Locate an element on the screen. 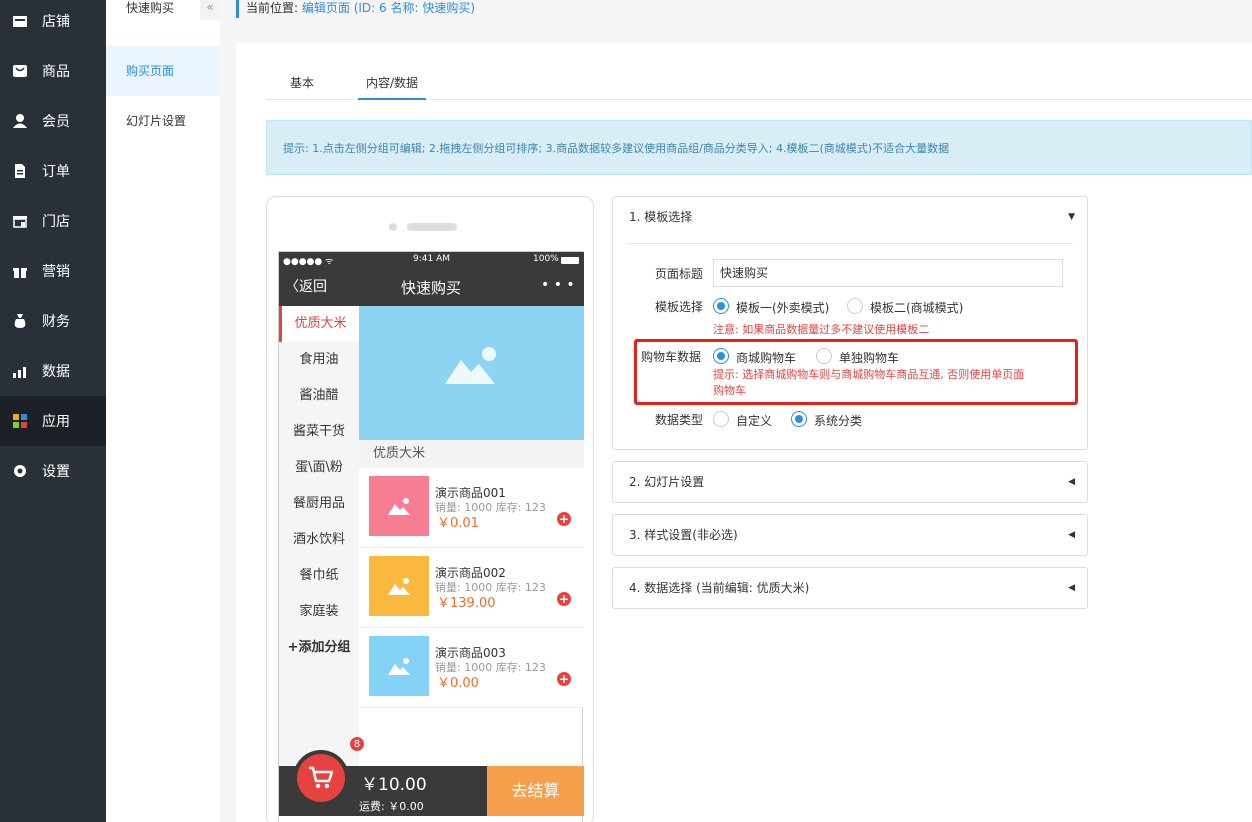  sidebar-item-label: 设置 is located at coordinates (56, 472).